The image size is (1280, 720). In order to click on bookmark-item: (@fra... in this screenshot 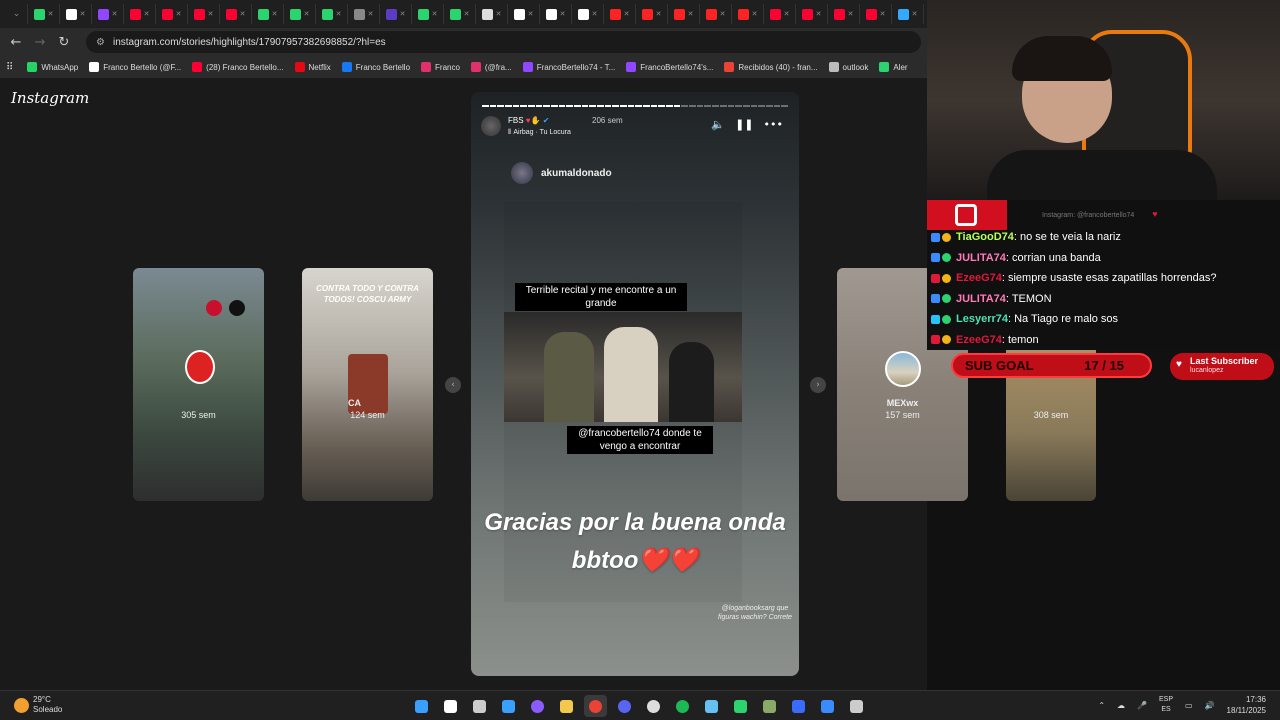, I will do `click(491, 67)`.